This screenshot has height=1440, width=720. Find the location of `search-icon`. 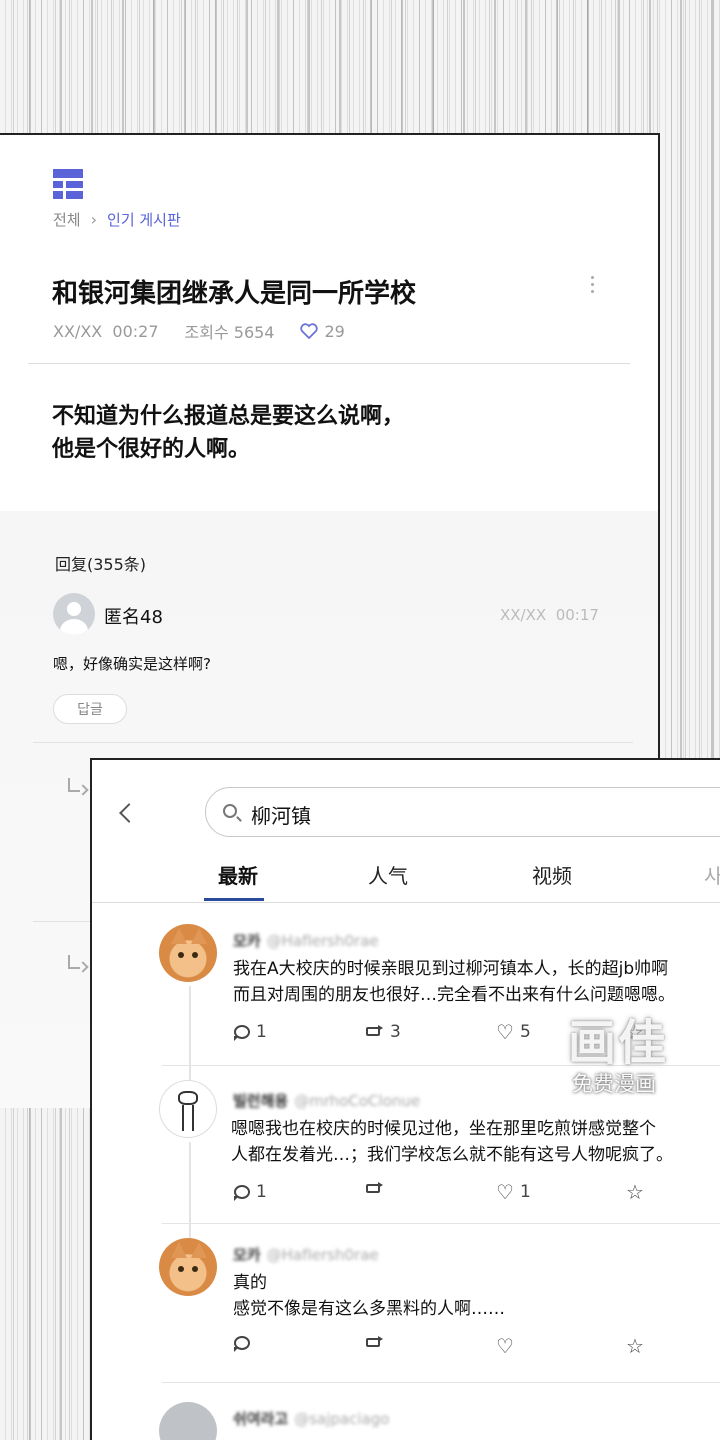

search-icon is located at coordinates (230, 811).